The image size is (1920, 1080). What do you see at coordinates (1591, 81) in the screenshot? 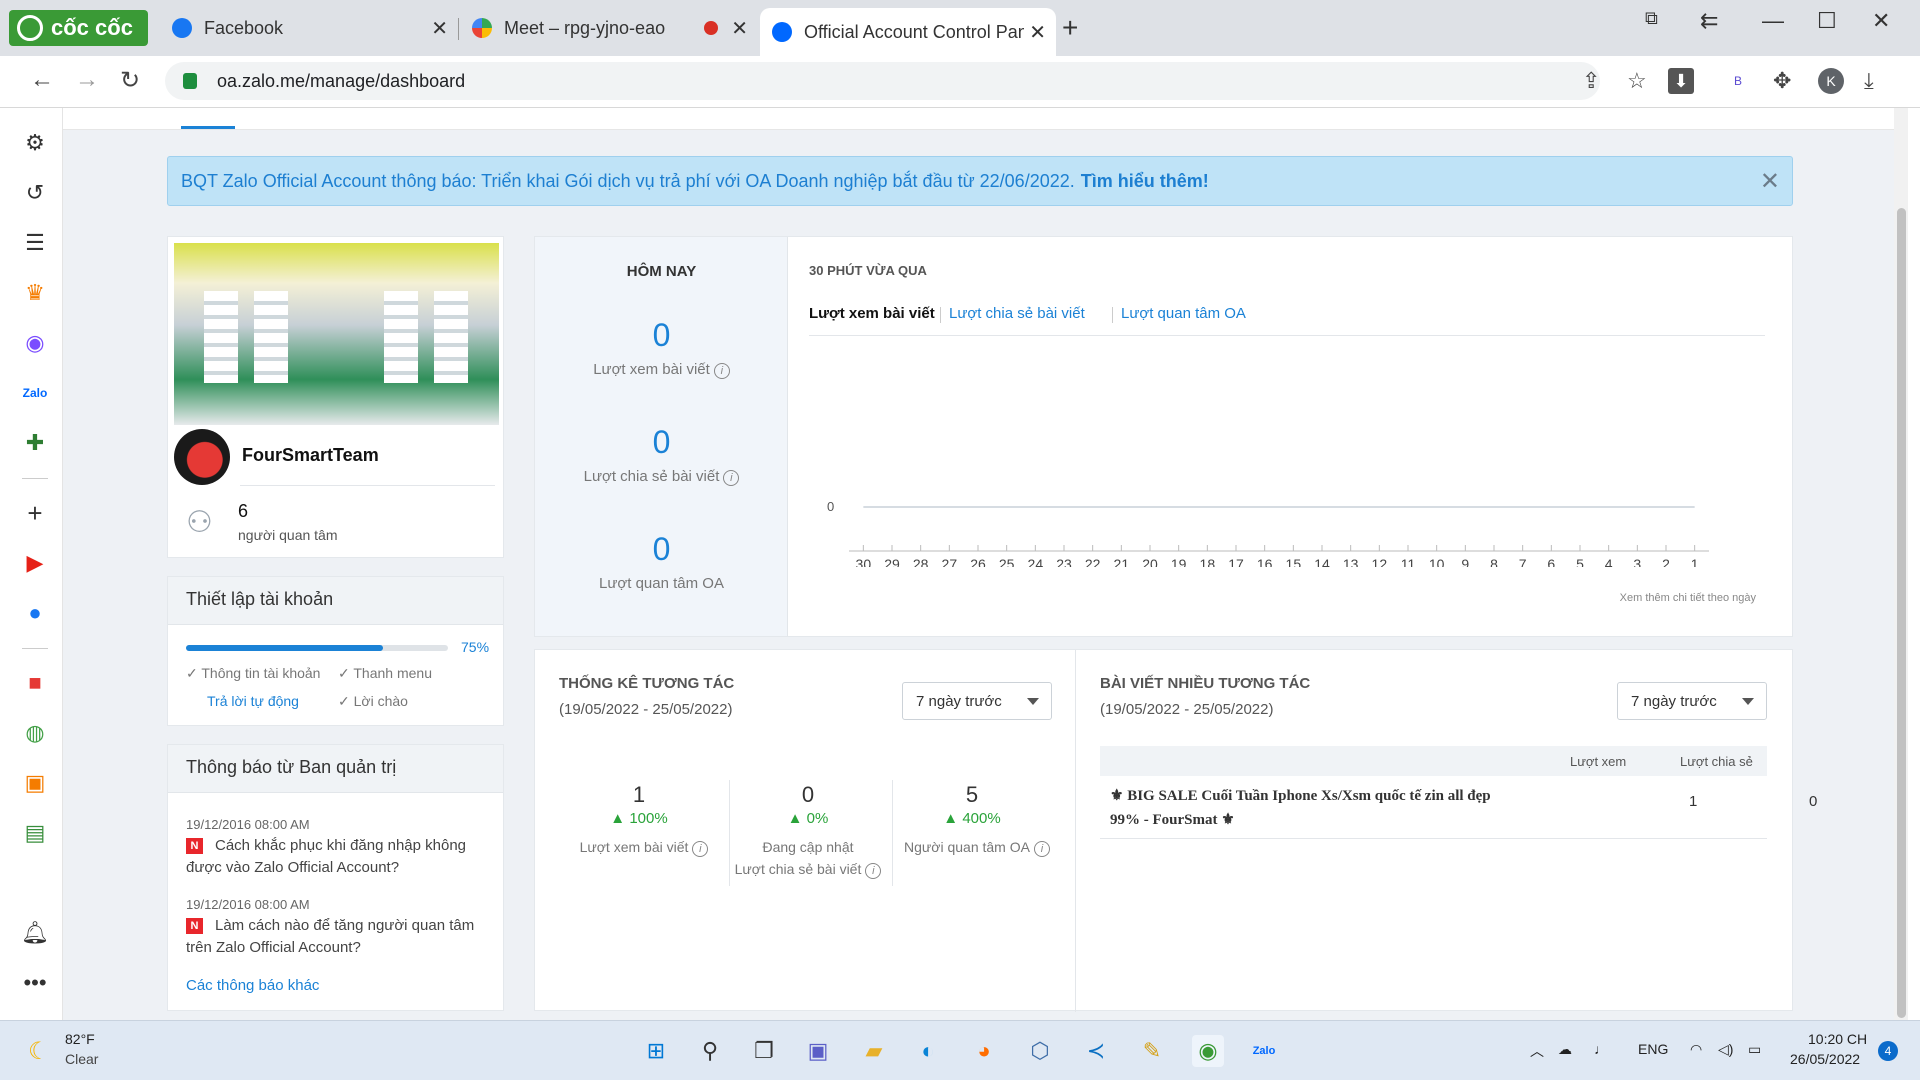
I see `share-icon: ⇪` at bounding box center [1591, 81].